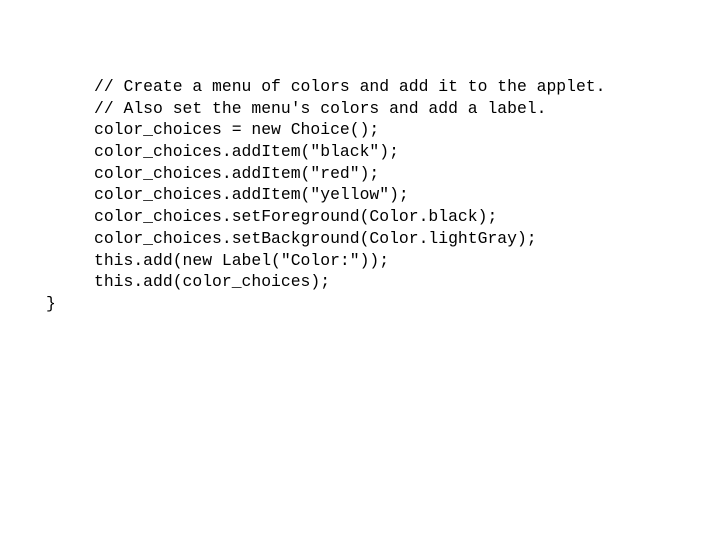 The image size is (720, 540). I want to click on code-line: this.add(color_choices);, so click(212, 282).